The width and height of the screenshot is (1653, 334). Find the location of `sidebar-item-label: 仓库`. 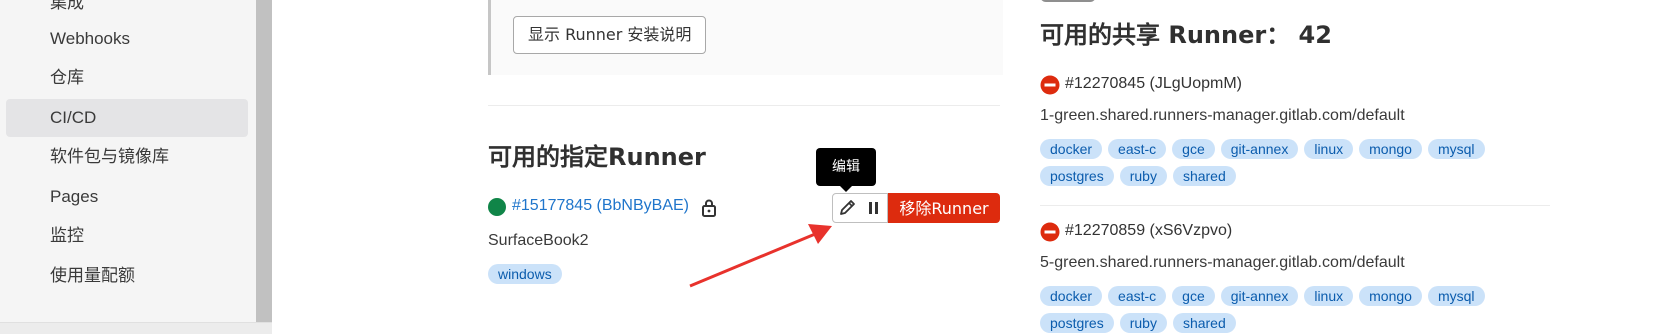

sidebar-item-label: 仓库 is located at coordinates (67, 77).